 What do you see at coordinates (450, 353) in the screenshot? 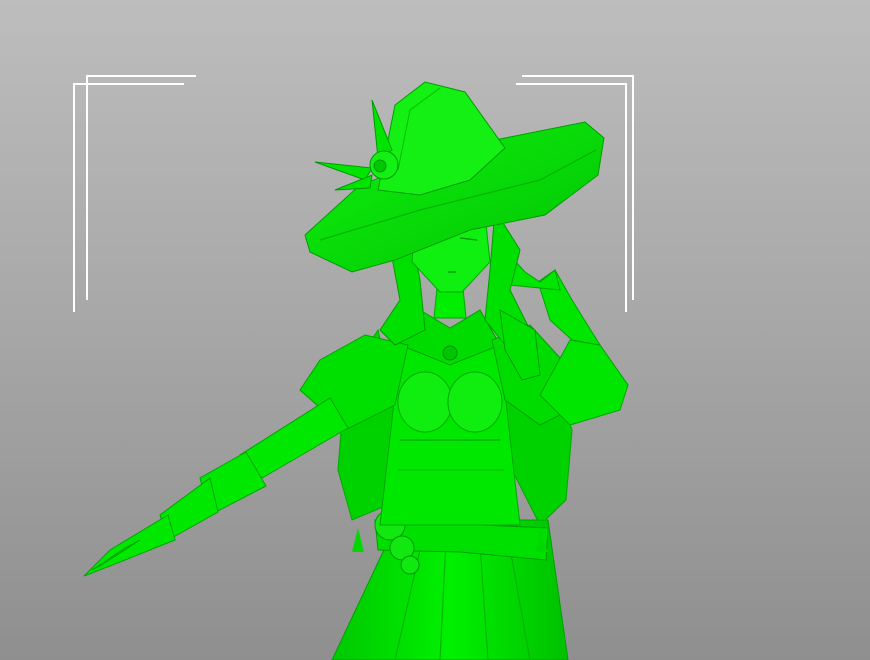
I see `brooch` at bounding box center [450, 353].